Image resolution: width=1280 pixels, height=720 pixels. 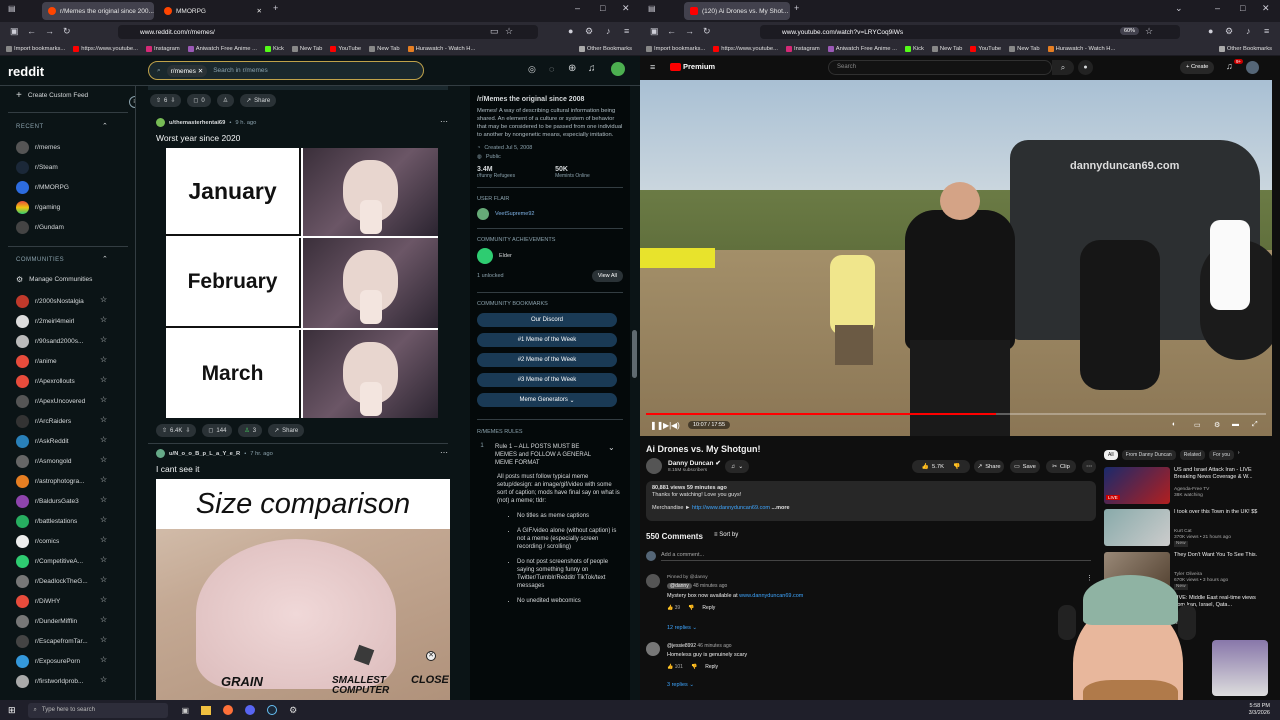 I want to click on bookmark-item: Kick, so click(x=274, y=48).